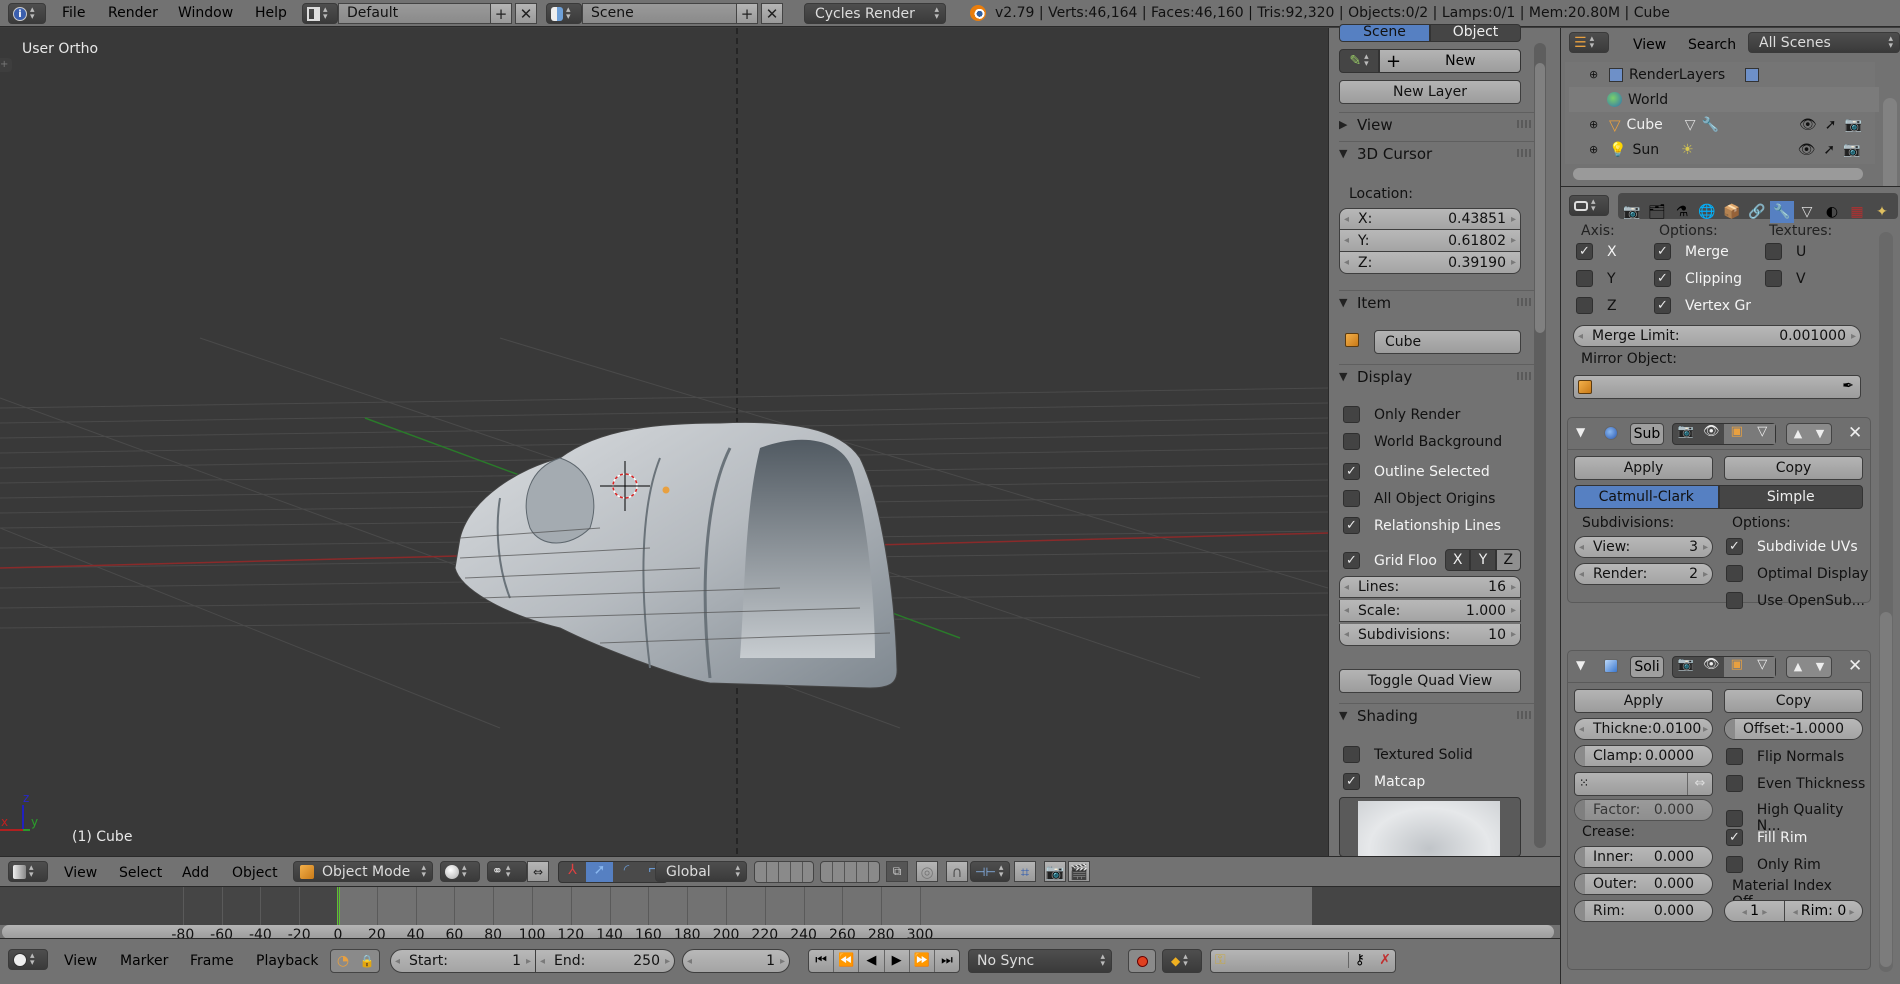 Image resolution: width=1900 pixels, height=984 pixels. Describe the element at coordinates (1540, 445) in the screenshot. I see `sidebar-scrollbar` at that location.